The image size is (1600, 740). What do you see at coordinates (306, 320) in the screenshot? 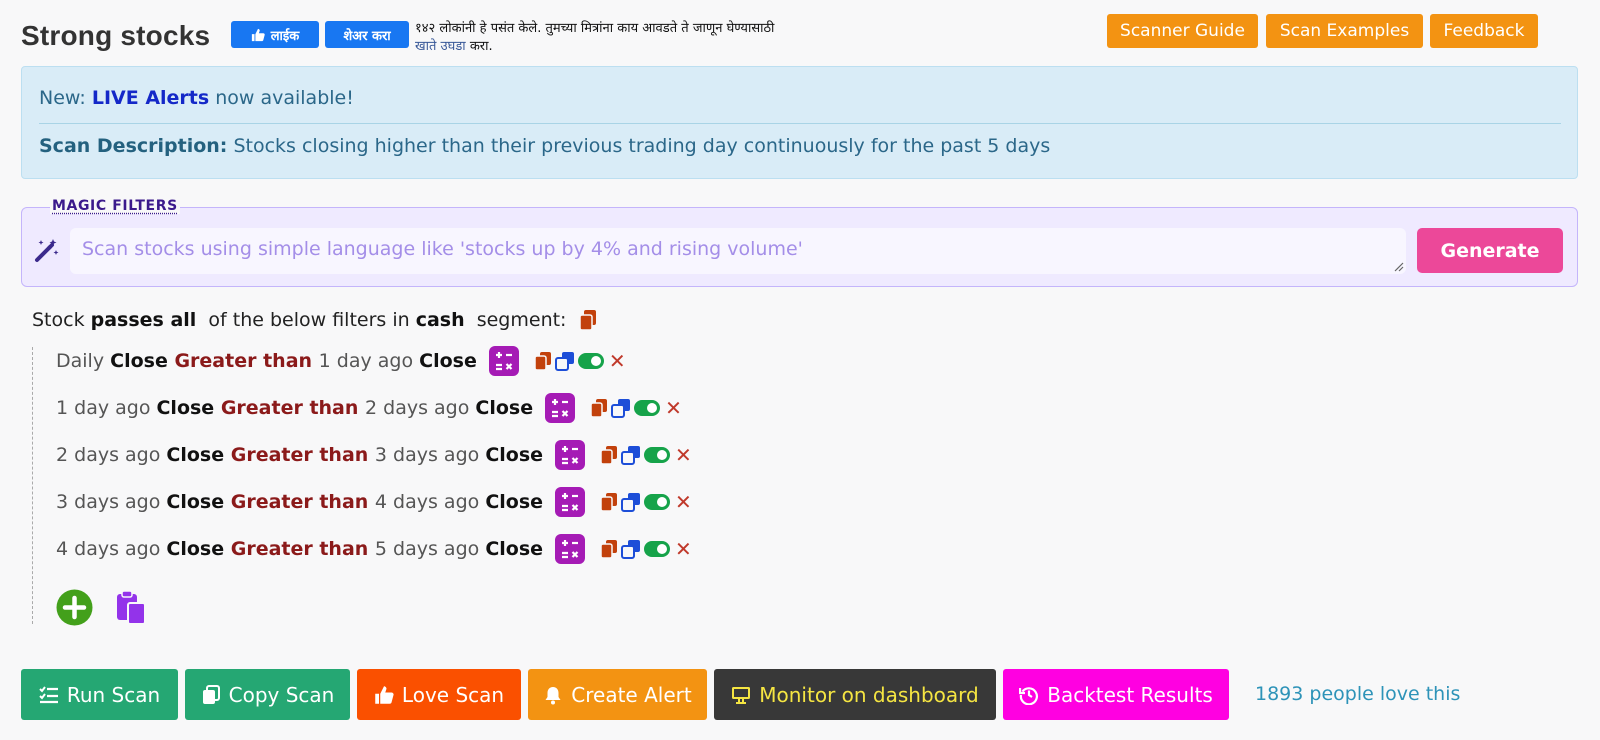
I see `summary-p3: of the below filters in` at bounding box center [306, 320].